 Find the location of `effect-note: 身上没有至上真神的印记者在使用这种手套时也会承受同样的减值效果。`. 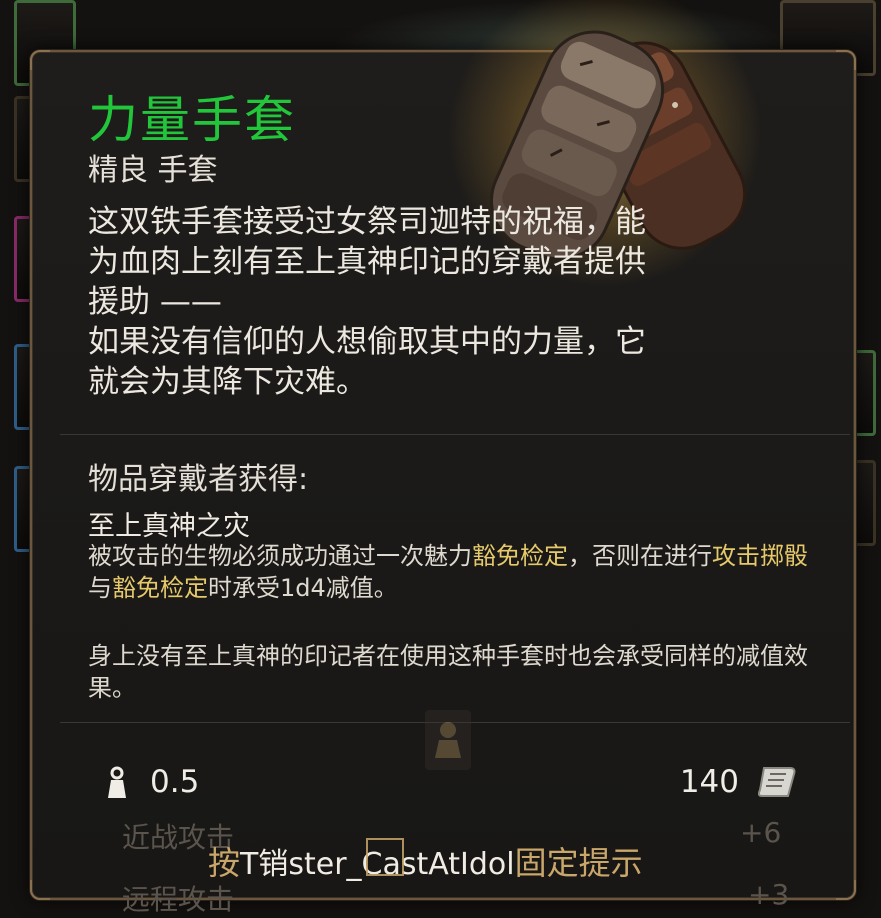

effect-note: 身上没有至上真神的印记者在使用这种手套时也会承受同样的减值效果。 is located at coordinates (448, 672).